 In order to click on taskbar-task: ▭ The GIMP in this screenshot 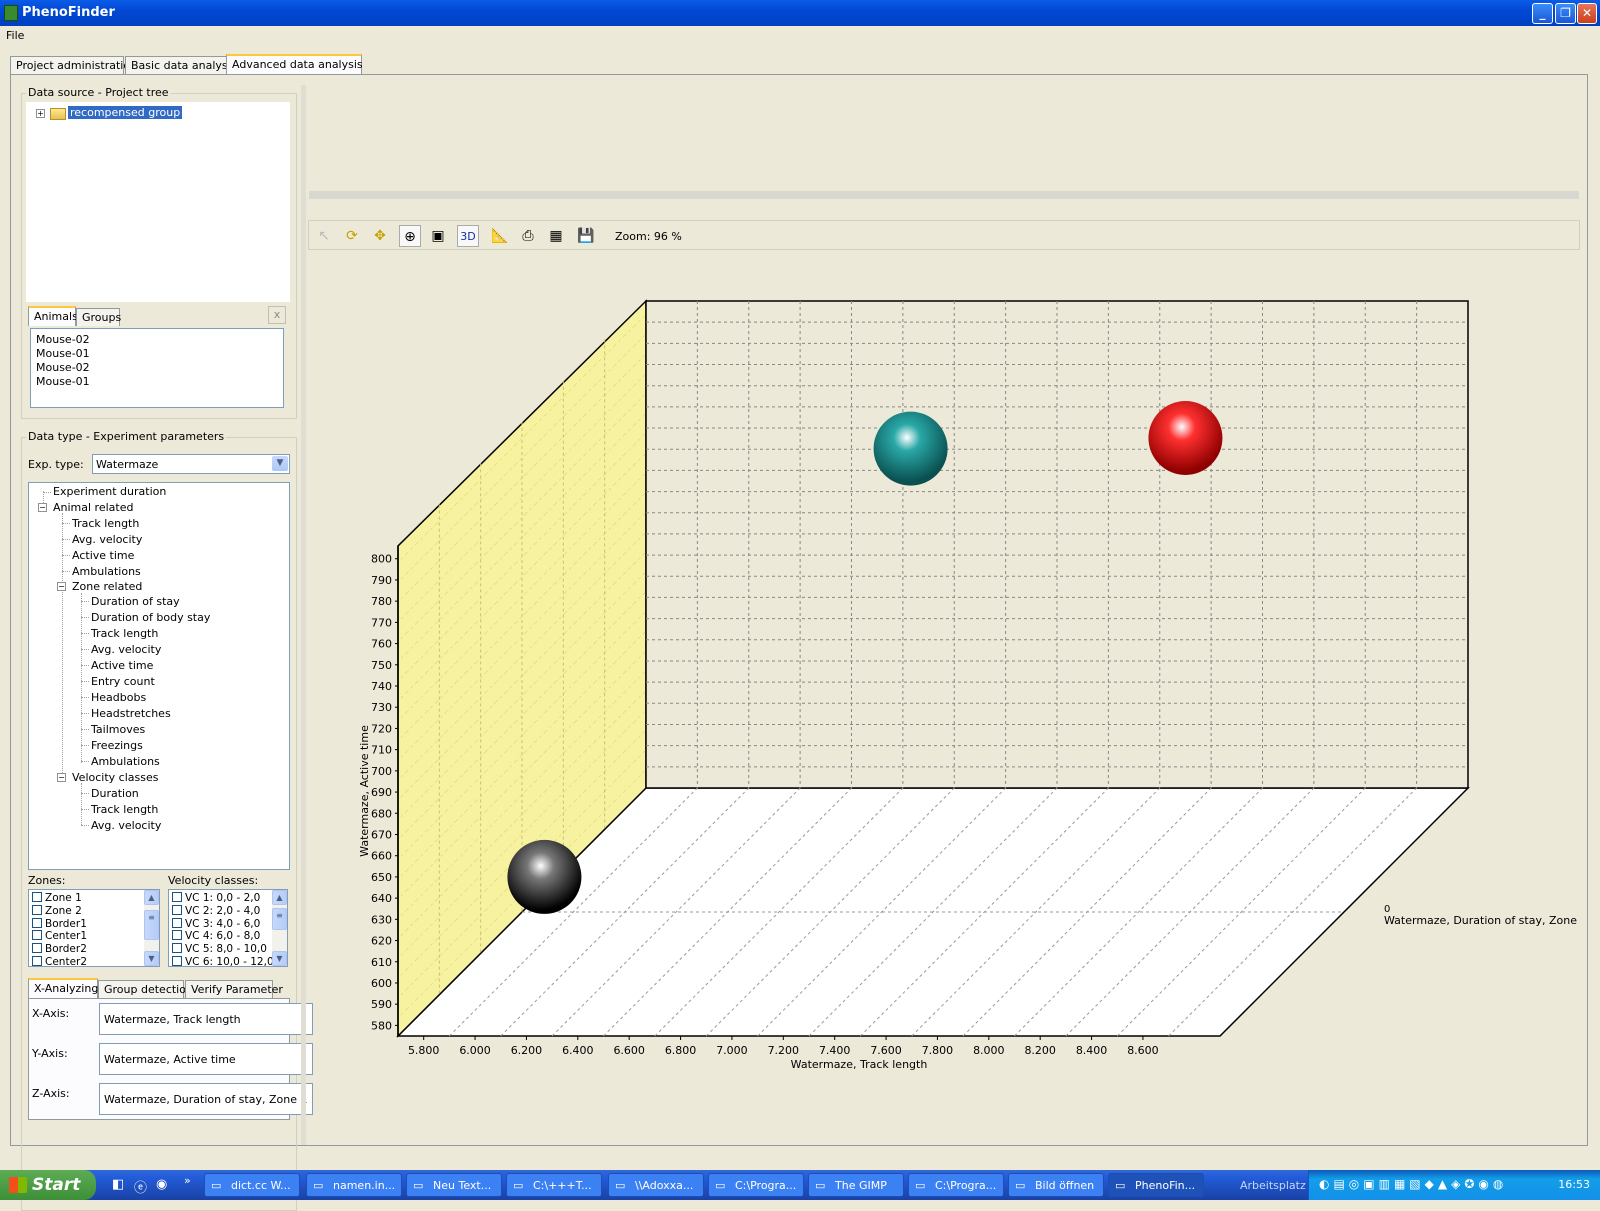, I will do `click(856, 1185)`.